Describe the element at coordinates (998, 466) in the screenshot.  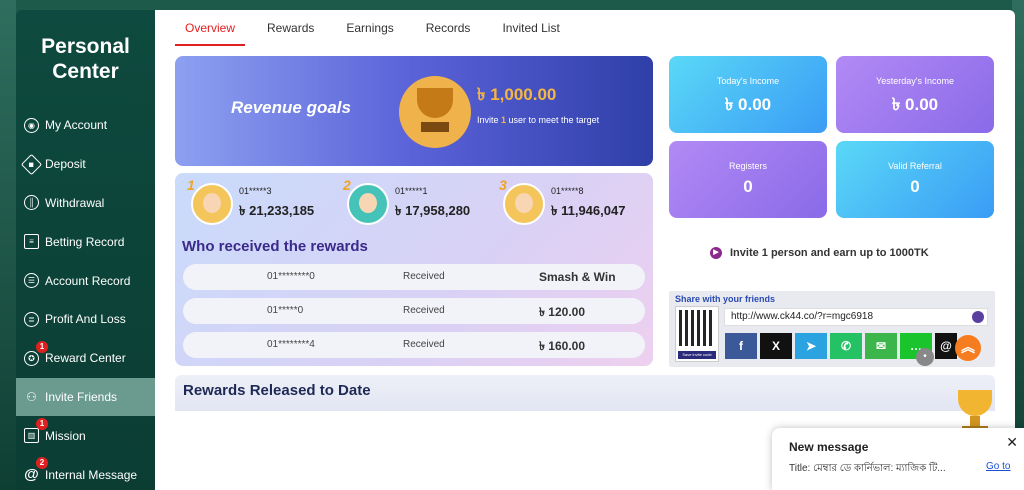
I see `go-to-link: Go to` at that location.